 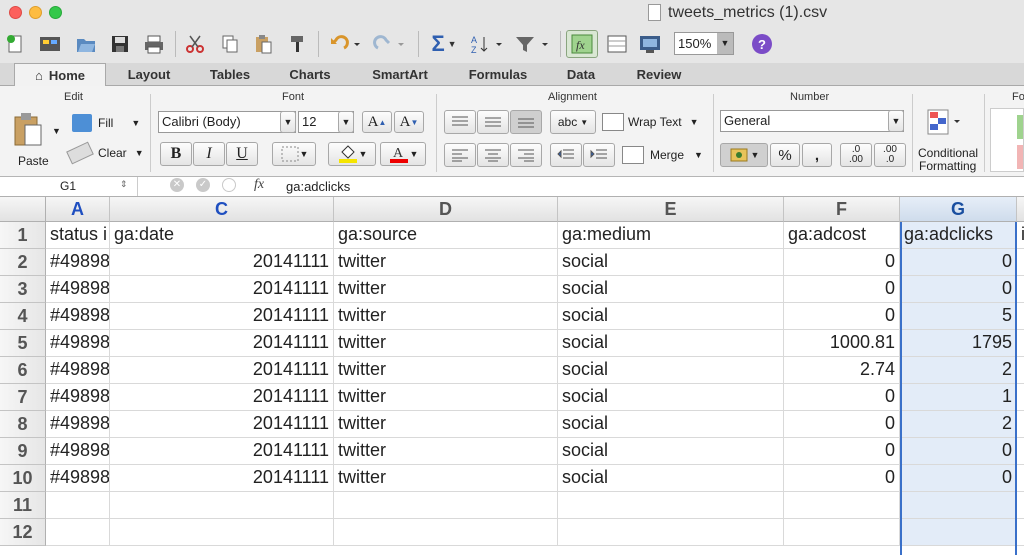 What do you see at coordinates (222, 209) in the screenshot?
I see `column-header-c: C` at bounding box center [222, 209].